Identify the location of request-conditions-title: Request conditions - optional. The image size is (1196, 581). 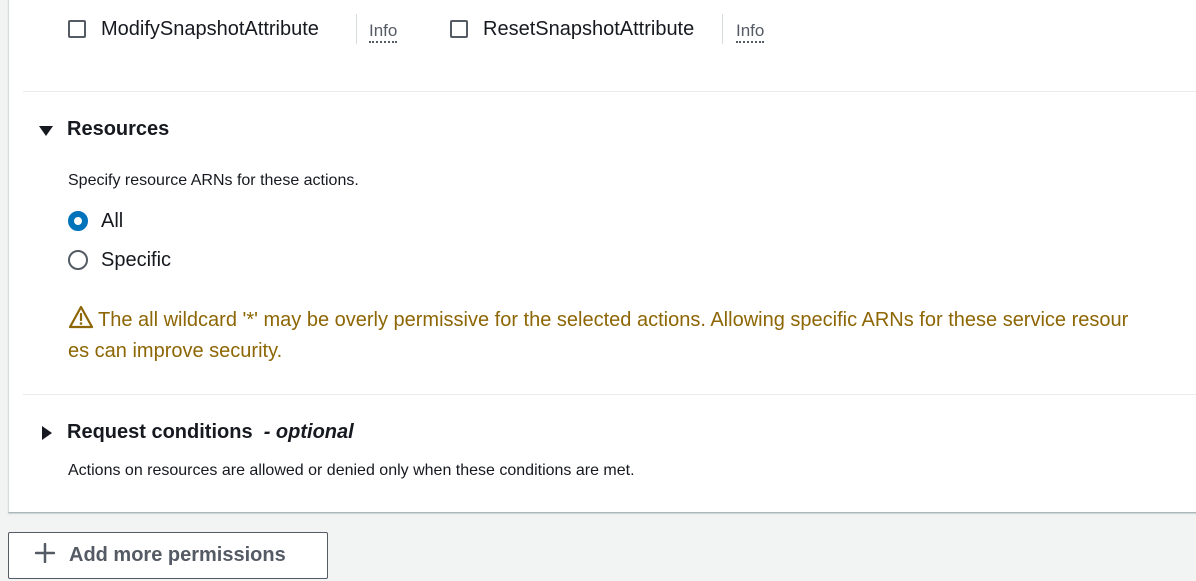
(210, 432).